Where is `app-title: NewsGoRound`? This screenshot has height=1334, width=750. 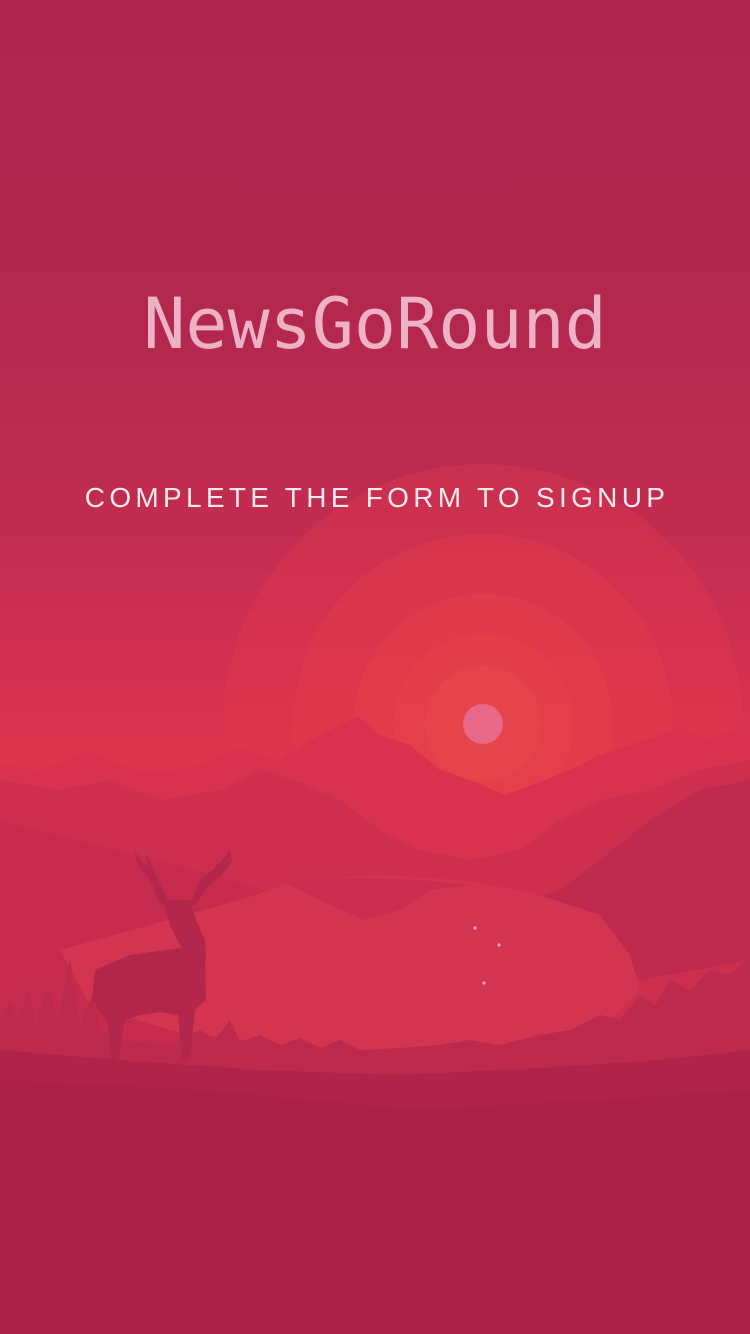 app-title: NewsGoRound is located at coordinates (375, 324).